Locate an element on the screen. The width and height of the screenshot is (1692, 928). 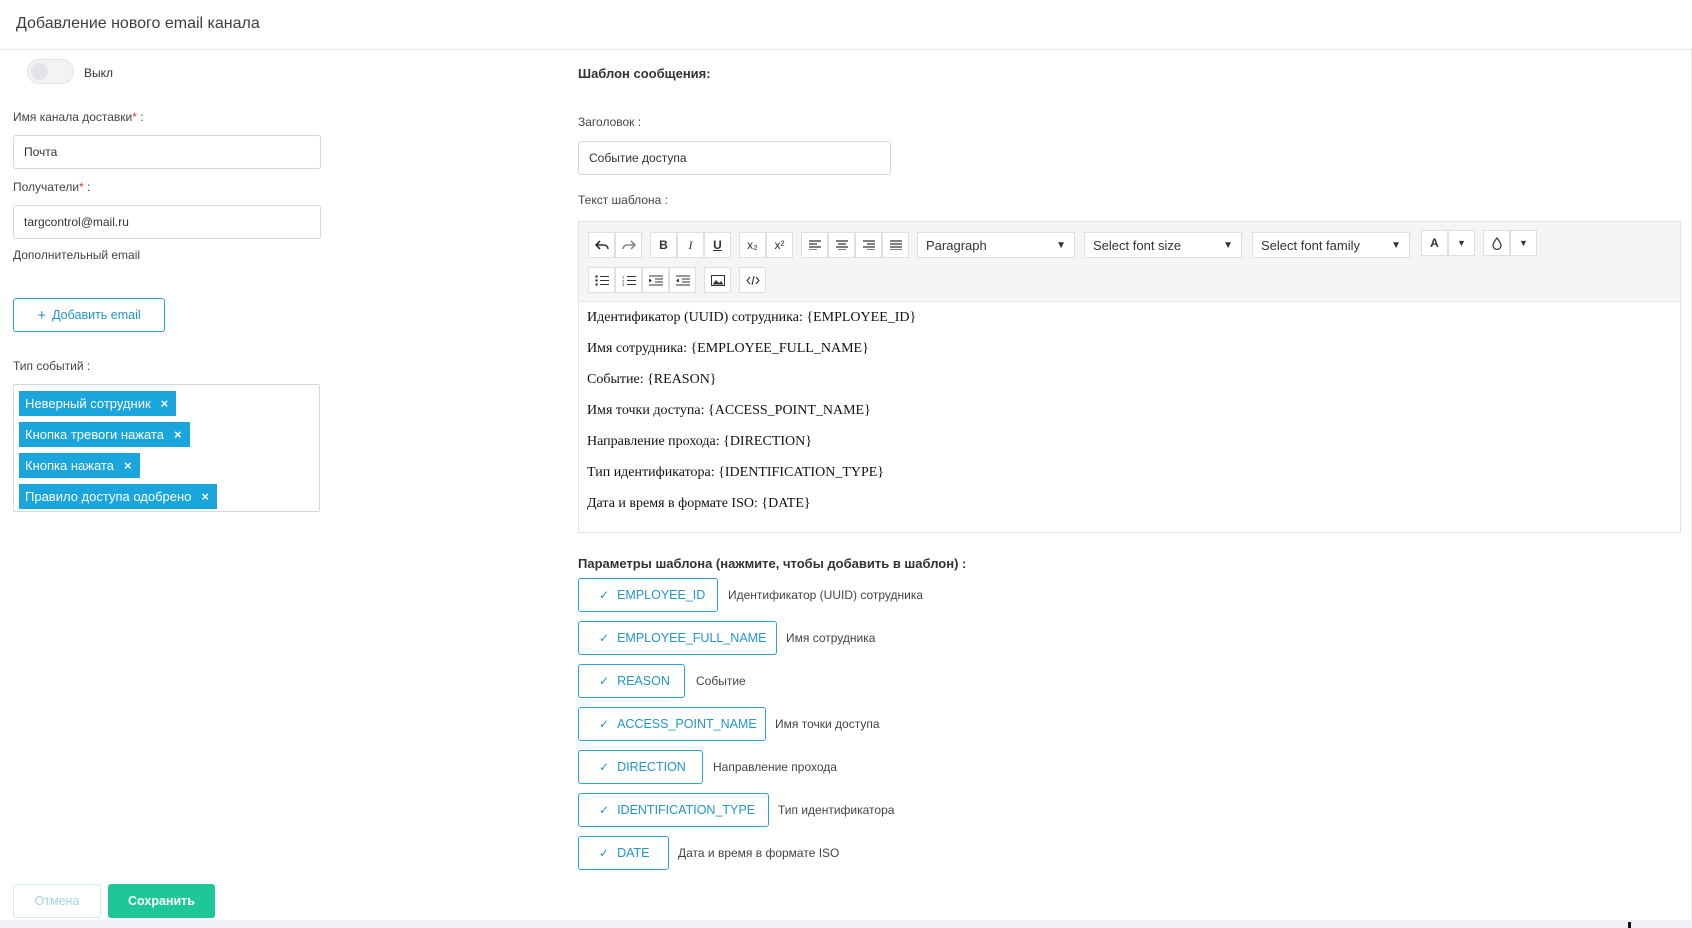
add-email-label: Добавить email is located at coordinates (96, 315).